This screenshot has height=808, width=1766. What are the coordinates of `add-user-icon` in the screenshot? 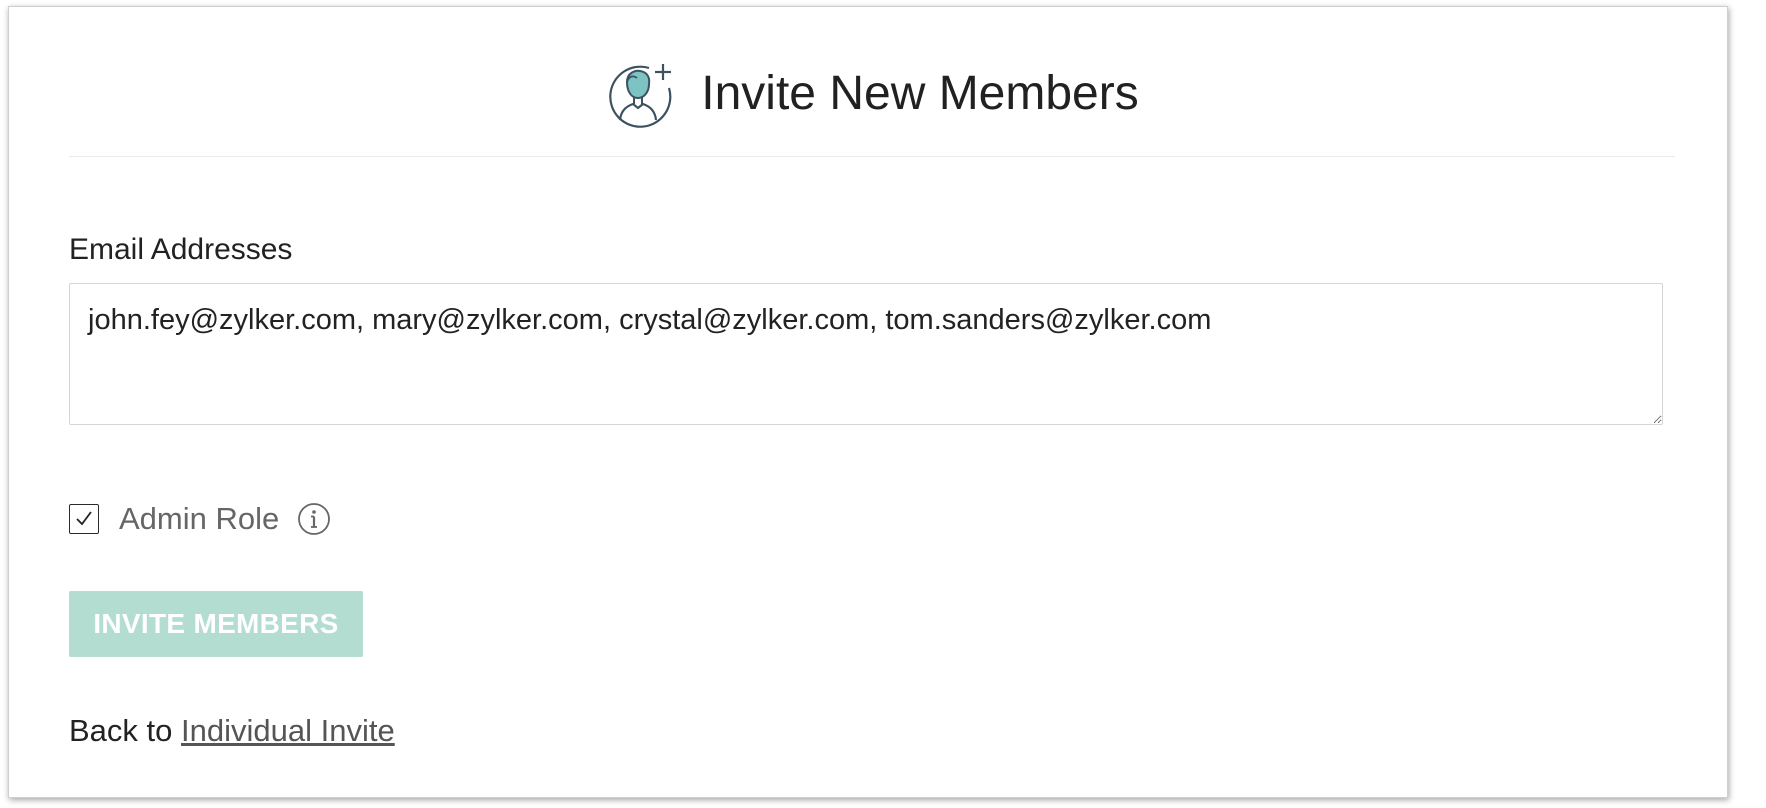 It's located at (641, 94).